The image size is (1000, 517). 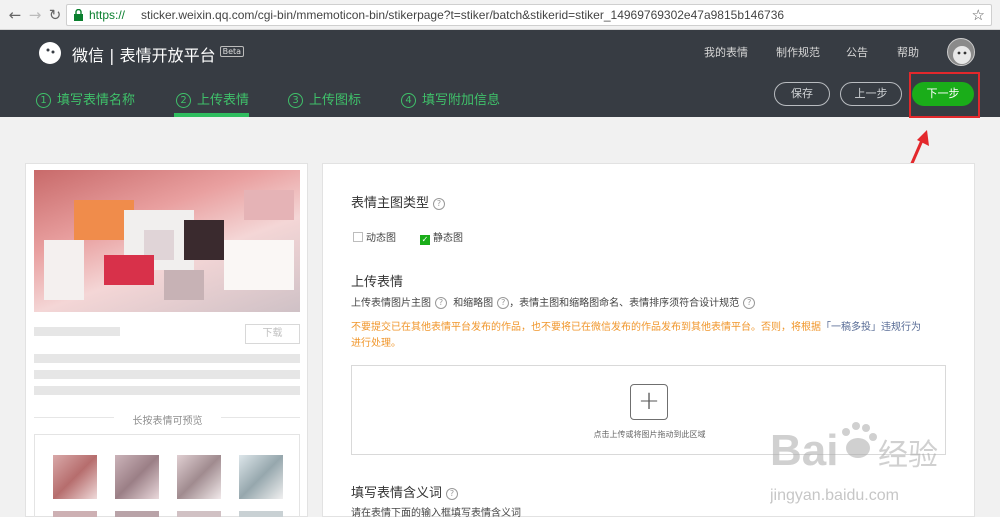 I want to click on step-2: 2 上传表情, so click(x=212, y=98).